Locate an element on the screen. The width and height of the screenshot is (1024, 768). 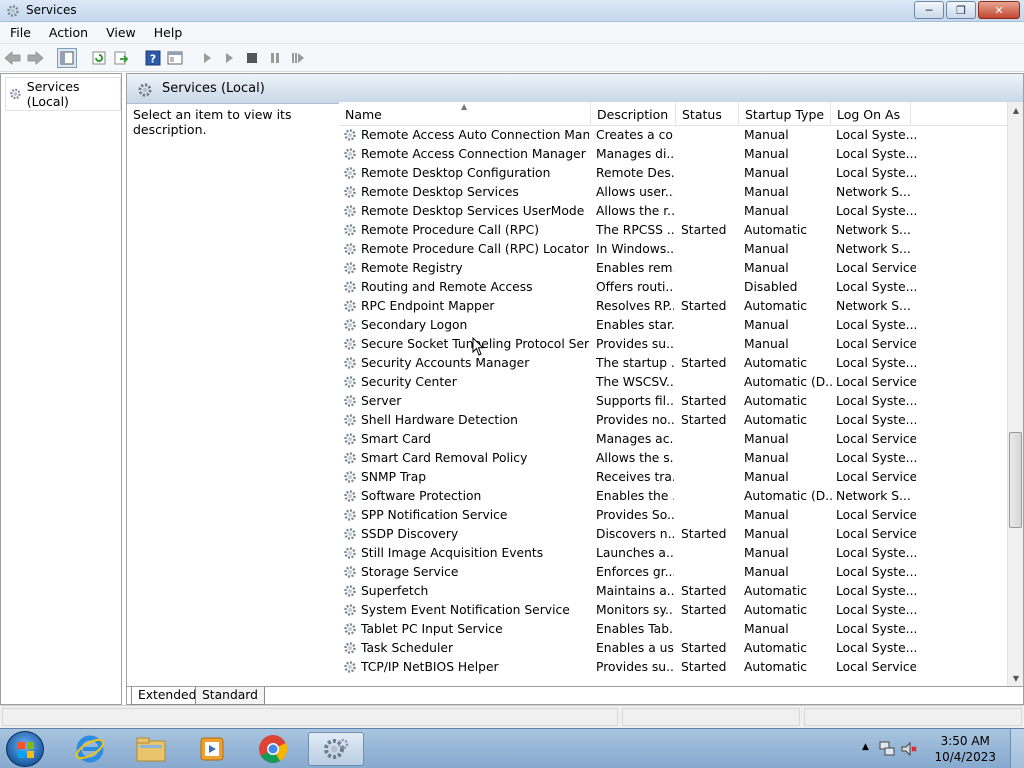
service-log-on-as: Local Service is located at coordinates (876, 515).